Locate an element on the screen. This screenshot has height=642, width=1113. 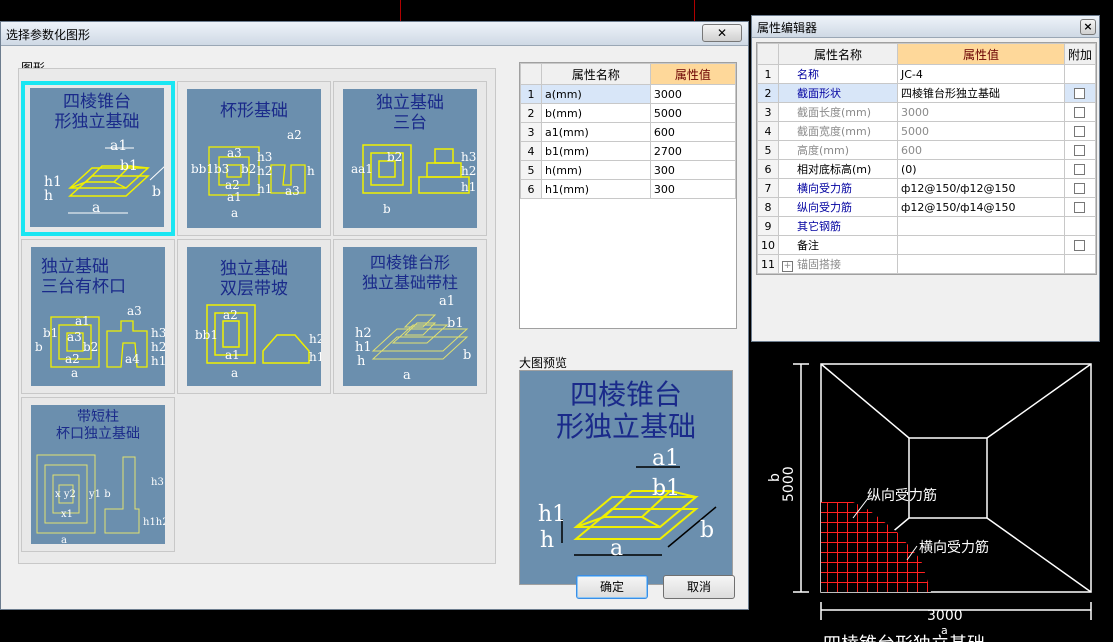
param-value-input: 3000 is located at coordinates (693, 94).